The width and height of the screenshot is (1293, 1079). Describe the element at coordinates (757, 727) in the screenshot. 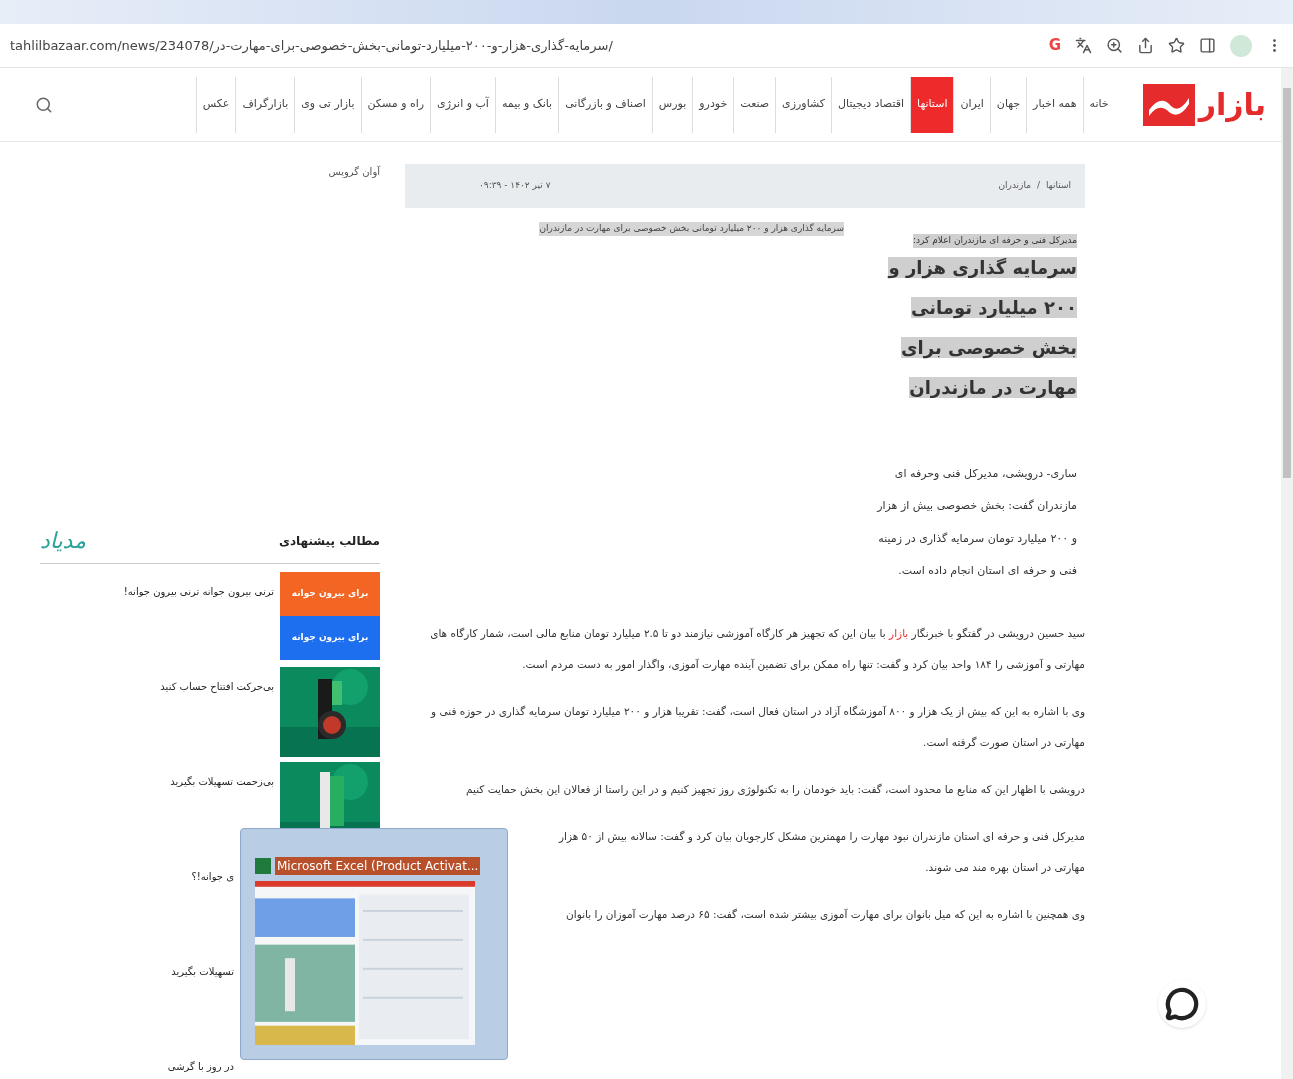

I see `article-paragraph: وی با اشاره به این که بیش از یک هزار و ۸۰۰ آموزشگاه آزاد در استان فعال است، گفت: تقریبا هزار و ۲۰۰ میلیارد تومان سرمایه گذاری در حوزه فنی و مهارتی در استان صورت گرفته است.` at that location.